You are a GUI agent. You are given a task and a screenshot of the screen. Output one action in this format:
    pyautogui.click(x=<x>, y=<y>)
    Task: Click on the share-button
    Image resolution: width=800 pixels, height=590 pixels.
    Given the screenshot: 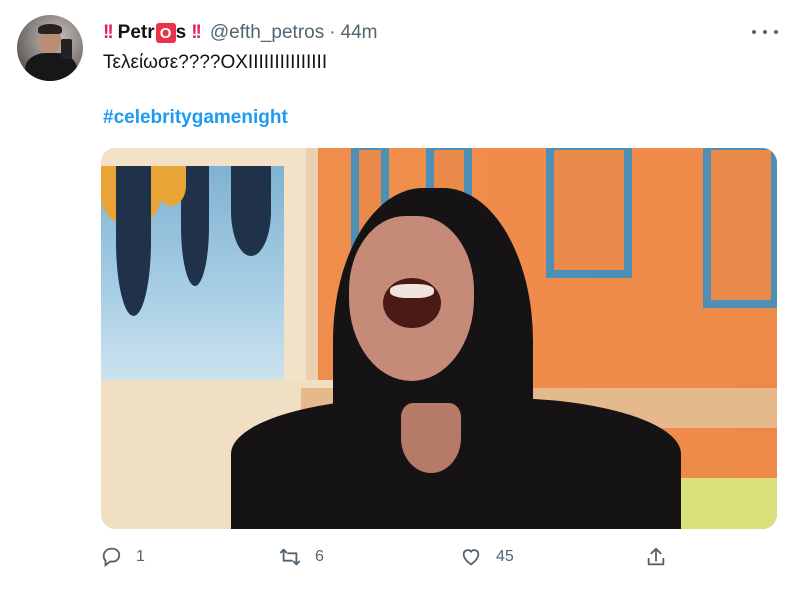 What is the action you would take?
    pyautogui.click(x=656, y=557)
    